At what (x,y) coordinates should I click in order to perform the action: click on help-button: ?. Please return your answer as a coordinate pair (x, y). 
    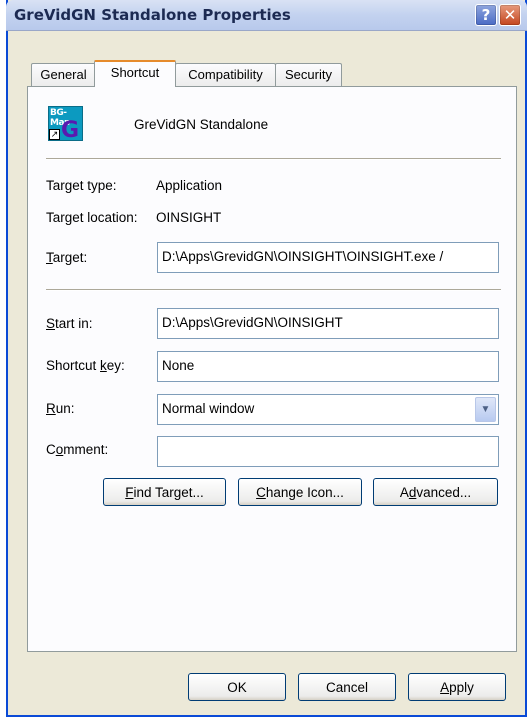
    Looking at the image, I should click on (486, 15).